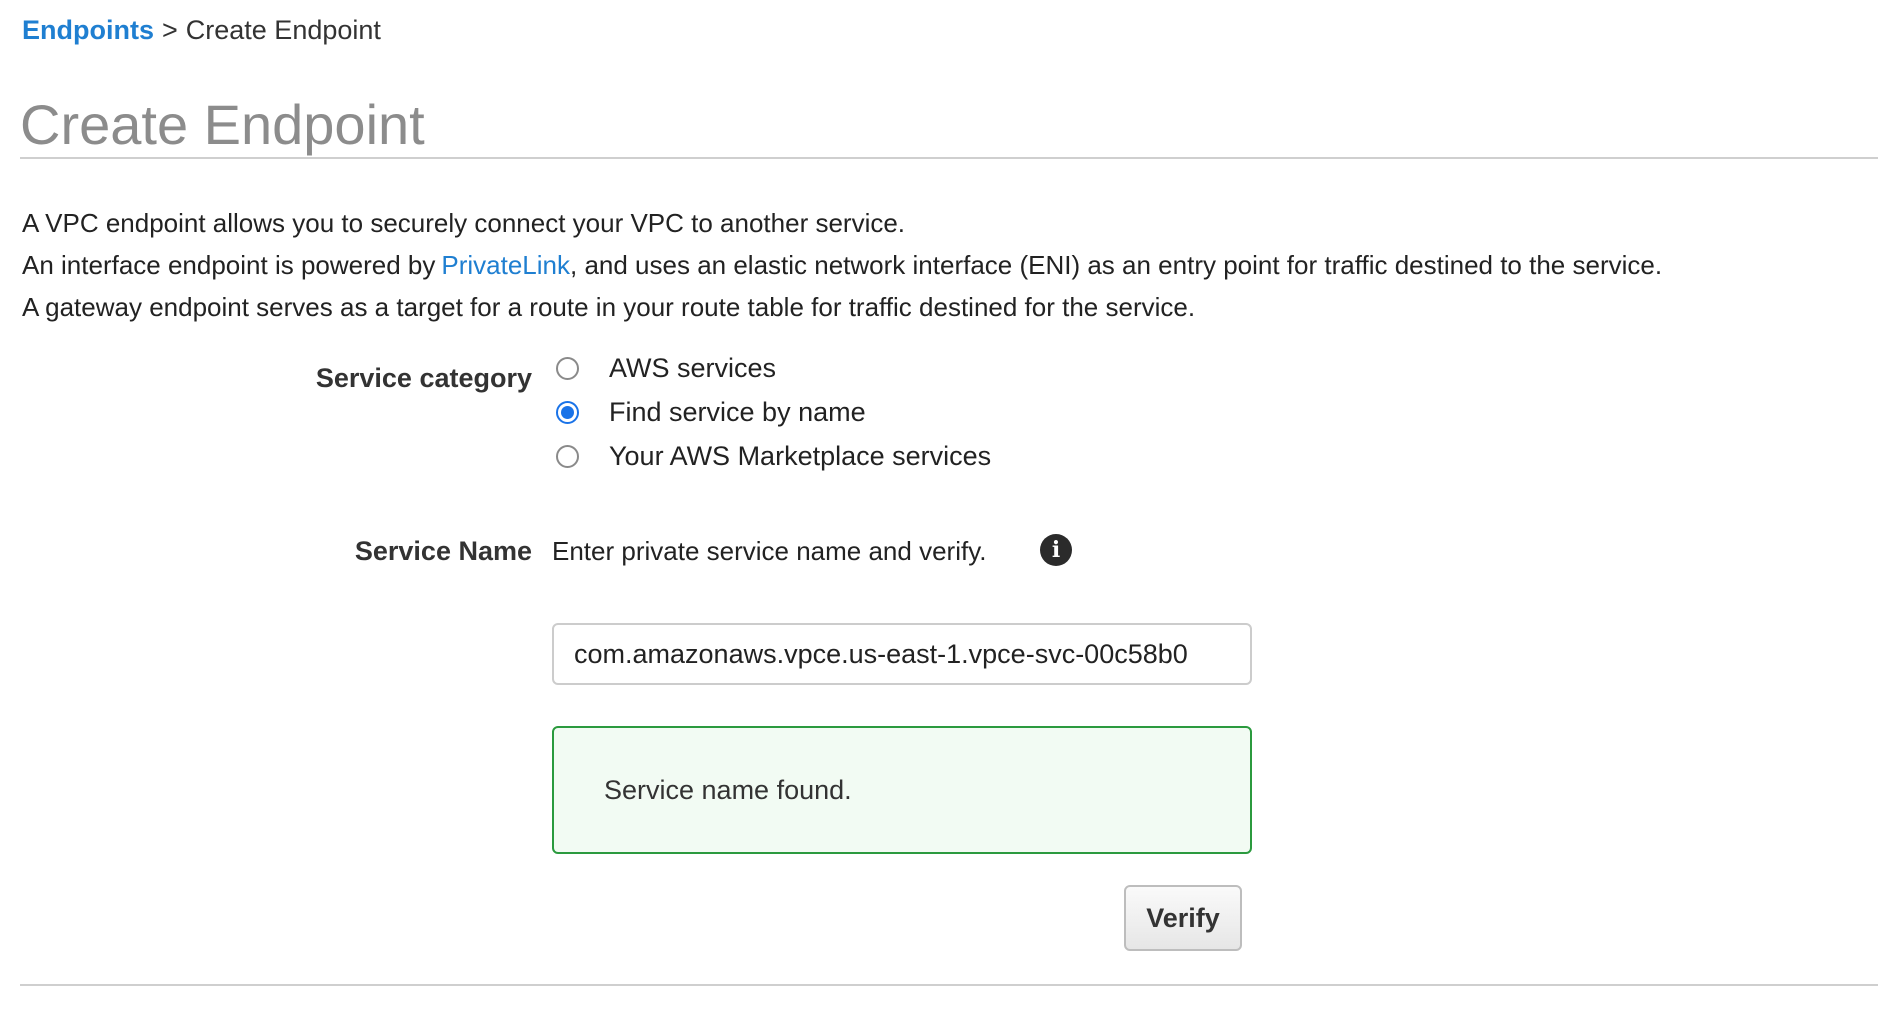  I want to click on breadcrumb-endpoints-link: Endpoints, so click(88, 30).